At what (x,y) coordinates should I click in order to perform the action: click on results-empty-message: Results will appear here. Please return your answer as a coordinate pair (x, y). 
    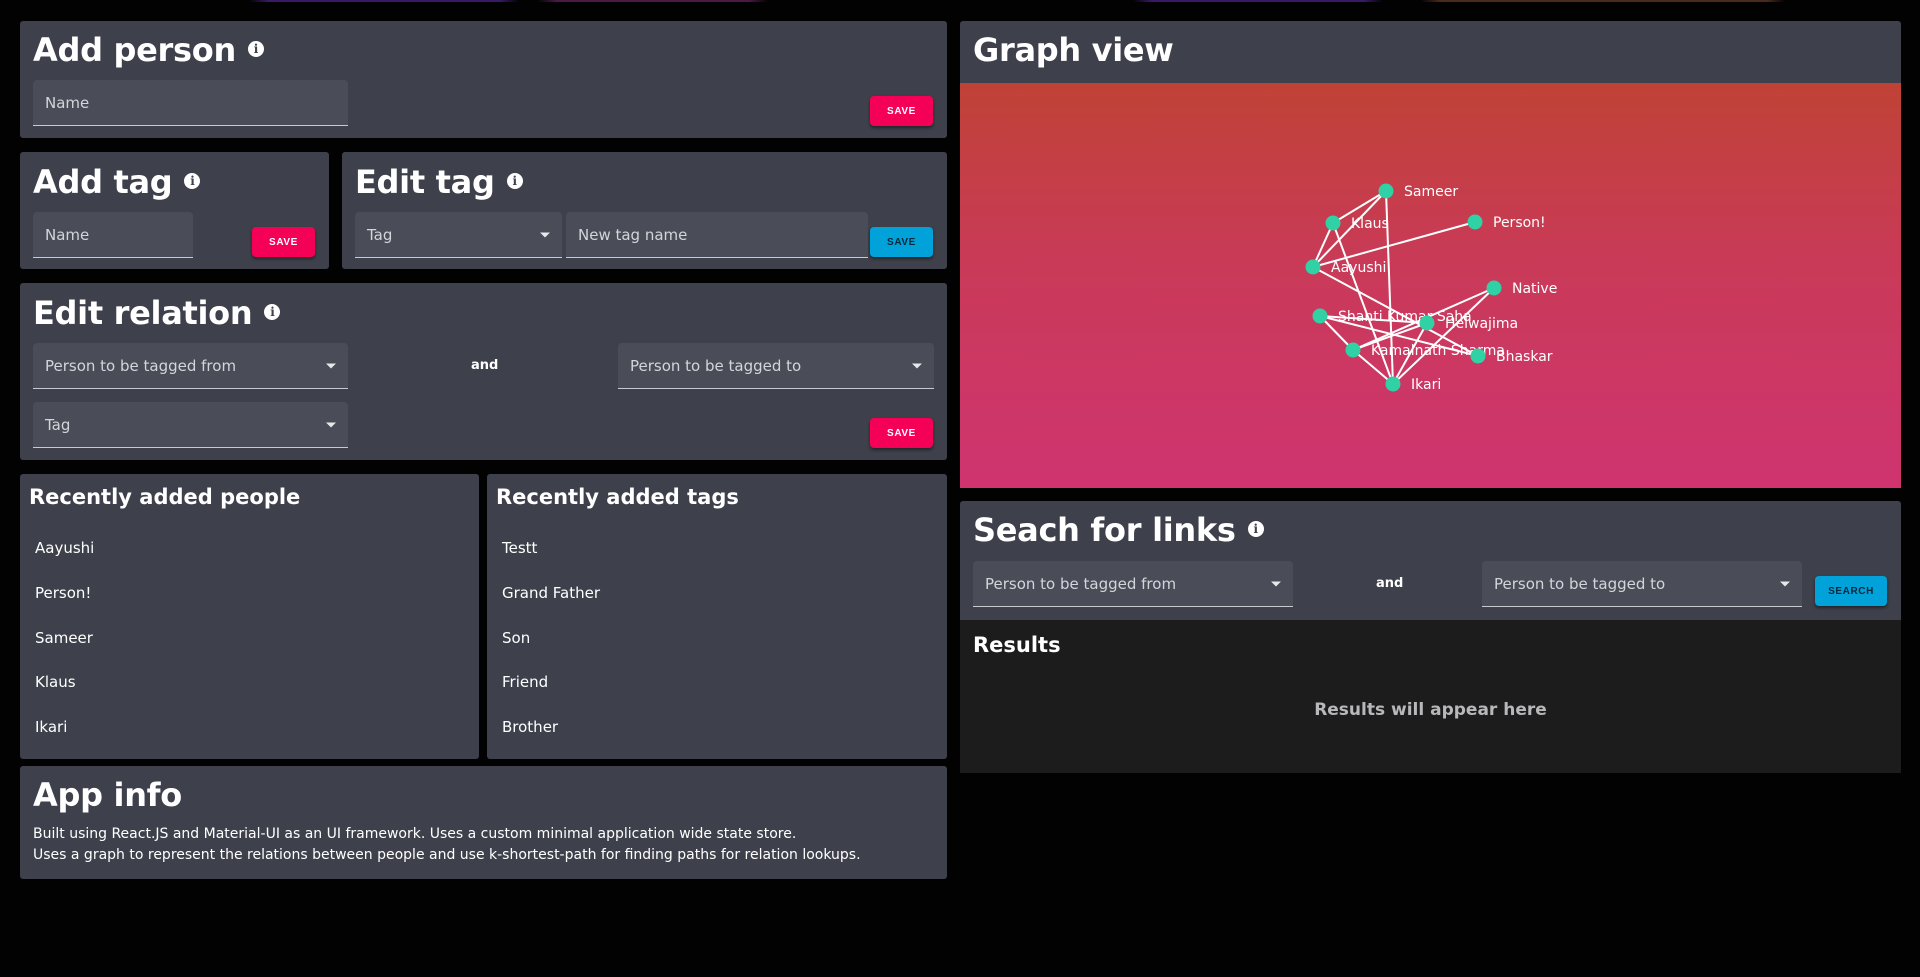
    Looking at the image, I should click on (1430, 710).